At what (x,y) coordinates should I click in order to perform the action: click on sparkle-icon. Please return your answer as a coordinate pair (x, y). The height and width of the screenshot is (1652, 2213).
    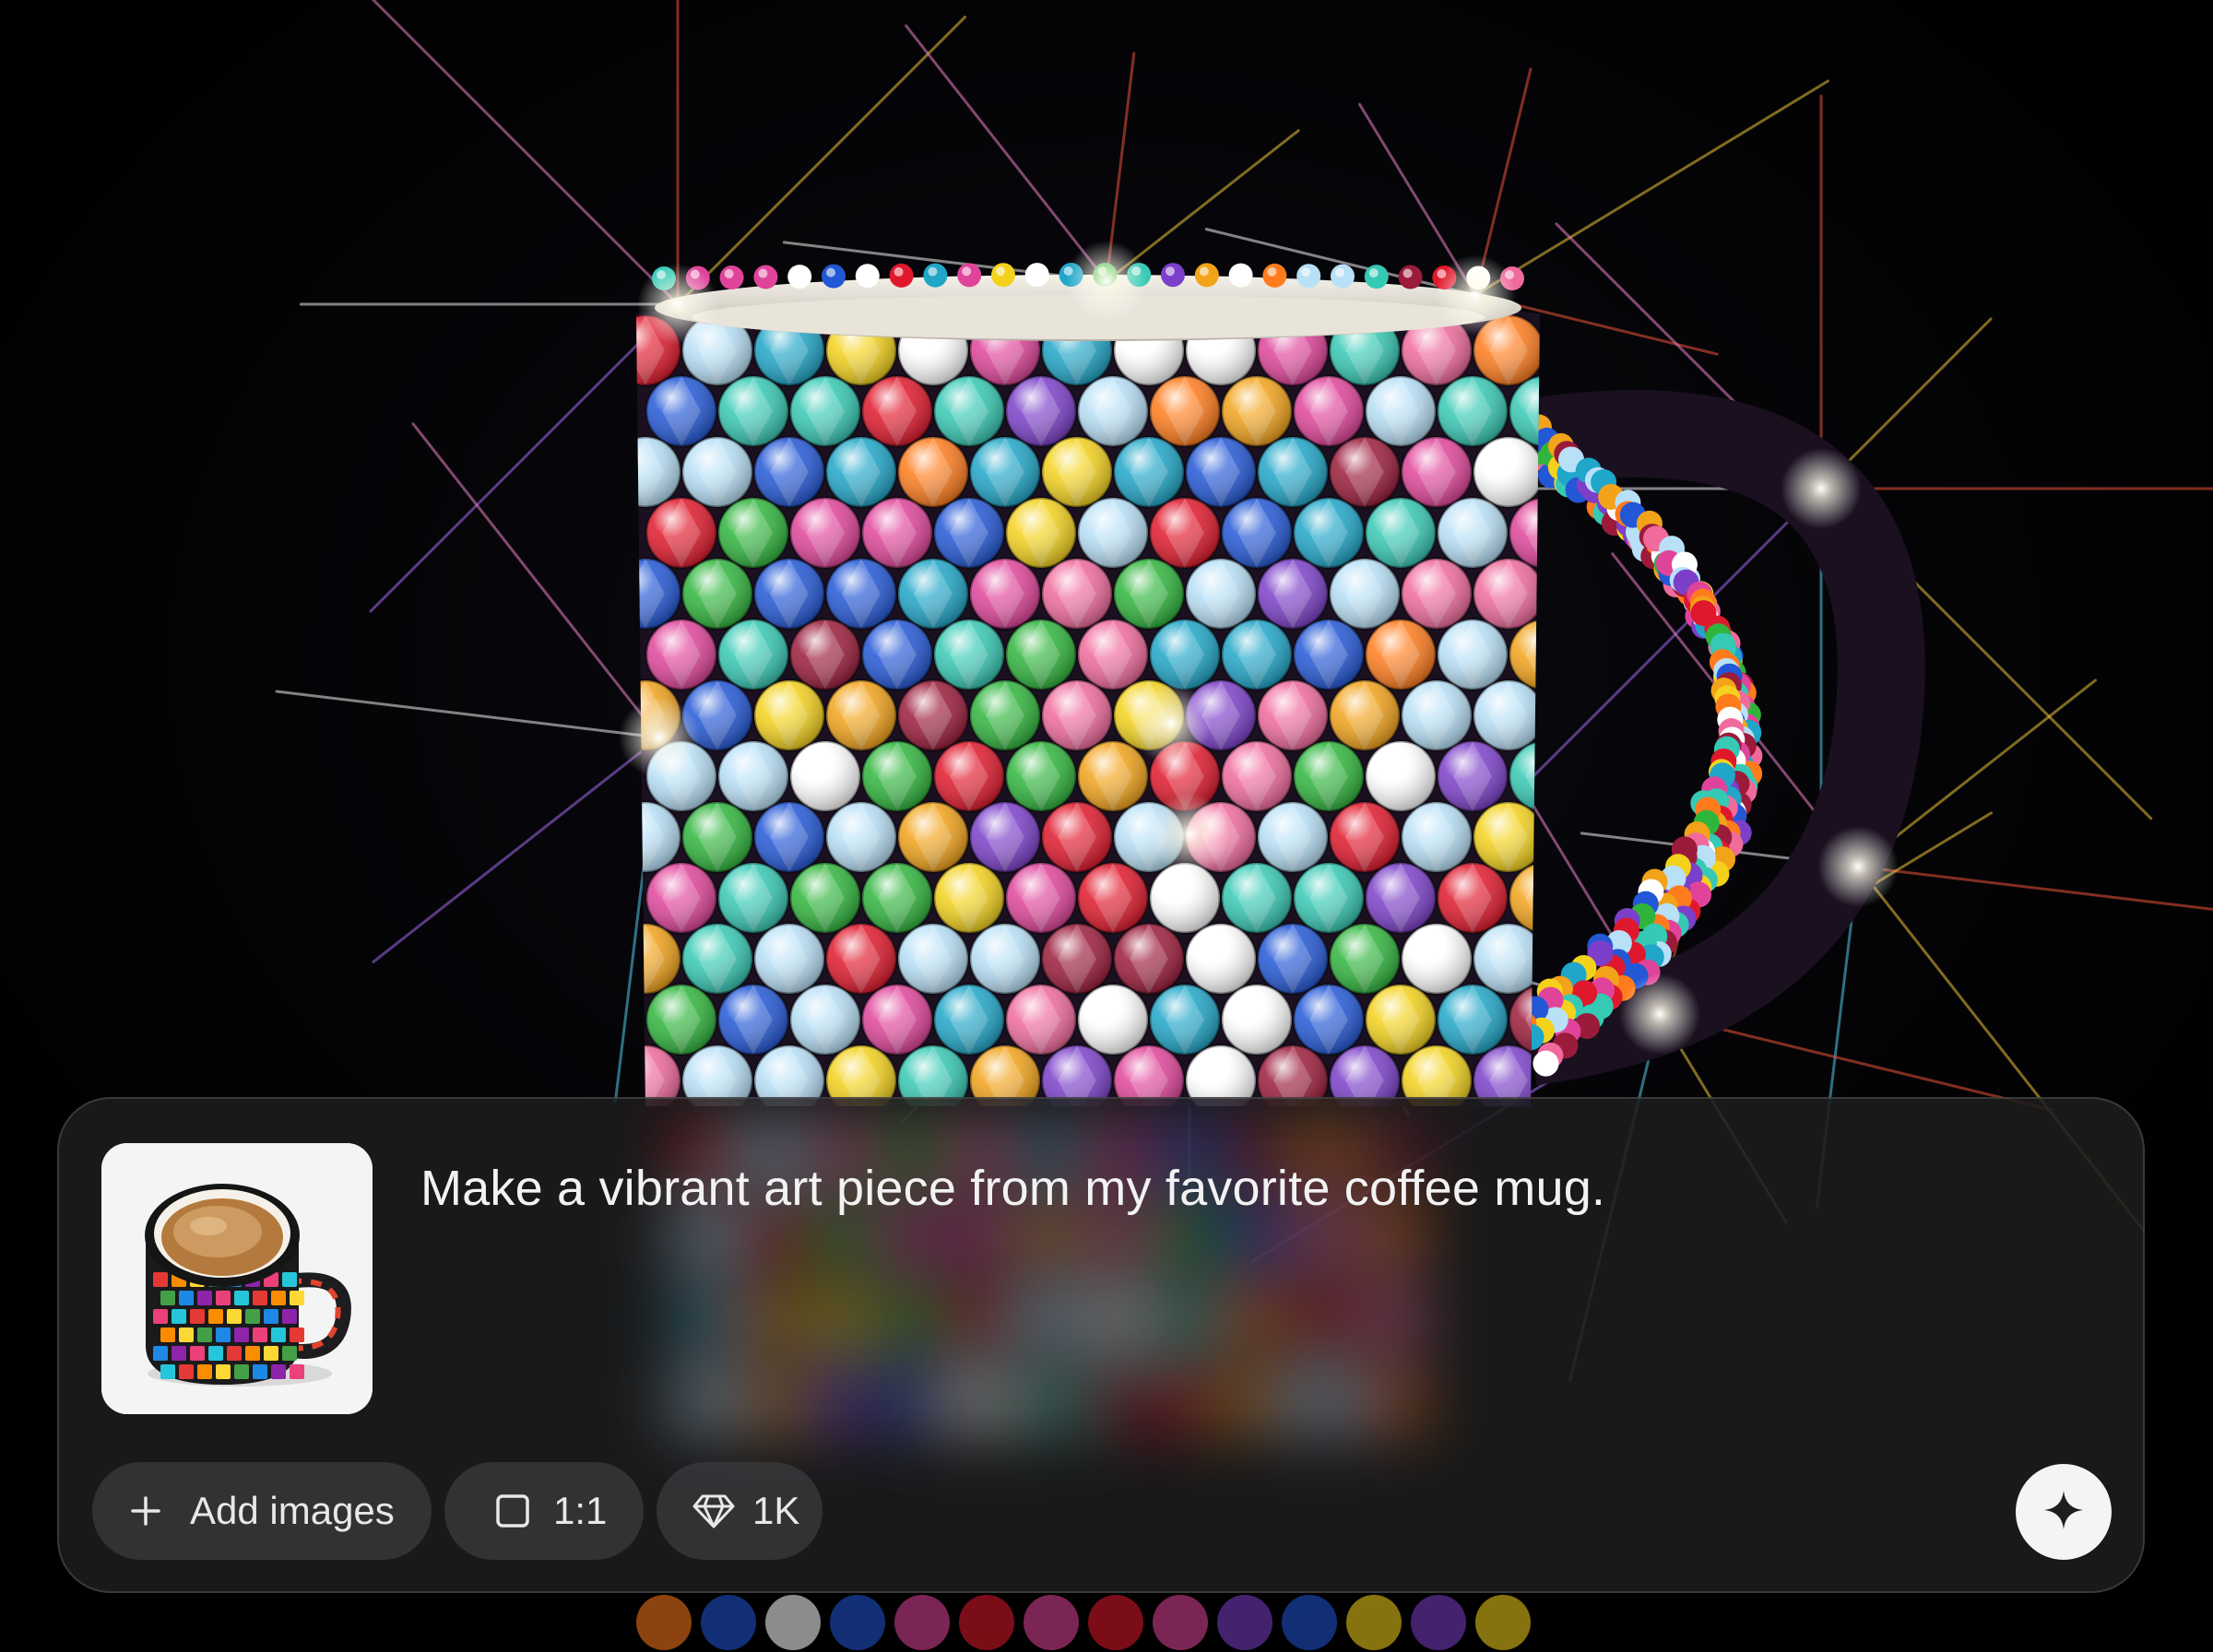
    Looking at the image, I should click on (2063, 1512).